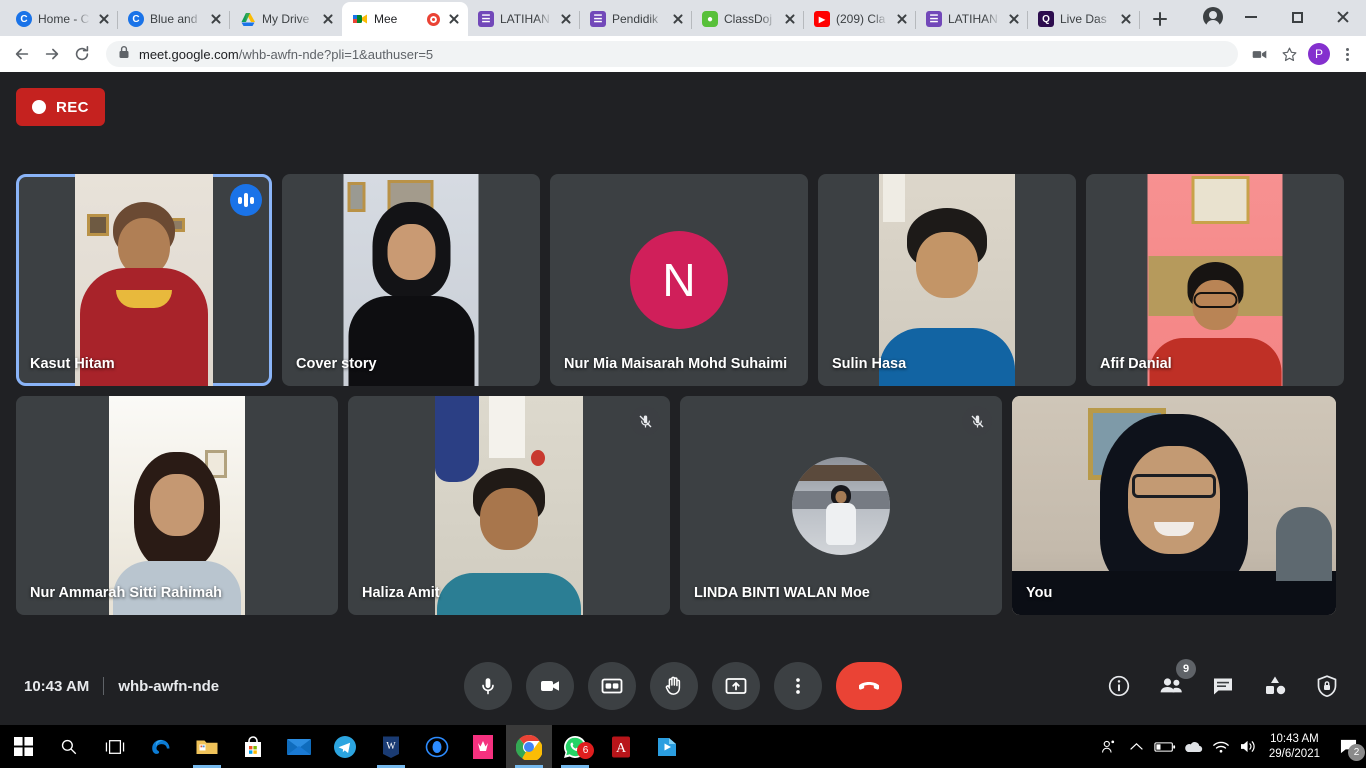  What do you see at coordinates (1220, 200) in the screenshot?
I see `wall-frame-decoration` at bounding box center [1220, 200].